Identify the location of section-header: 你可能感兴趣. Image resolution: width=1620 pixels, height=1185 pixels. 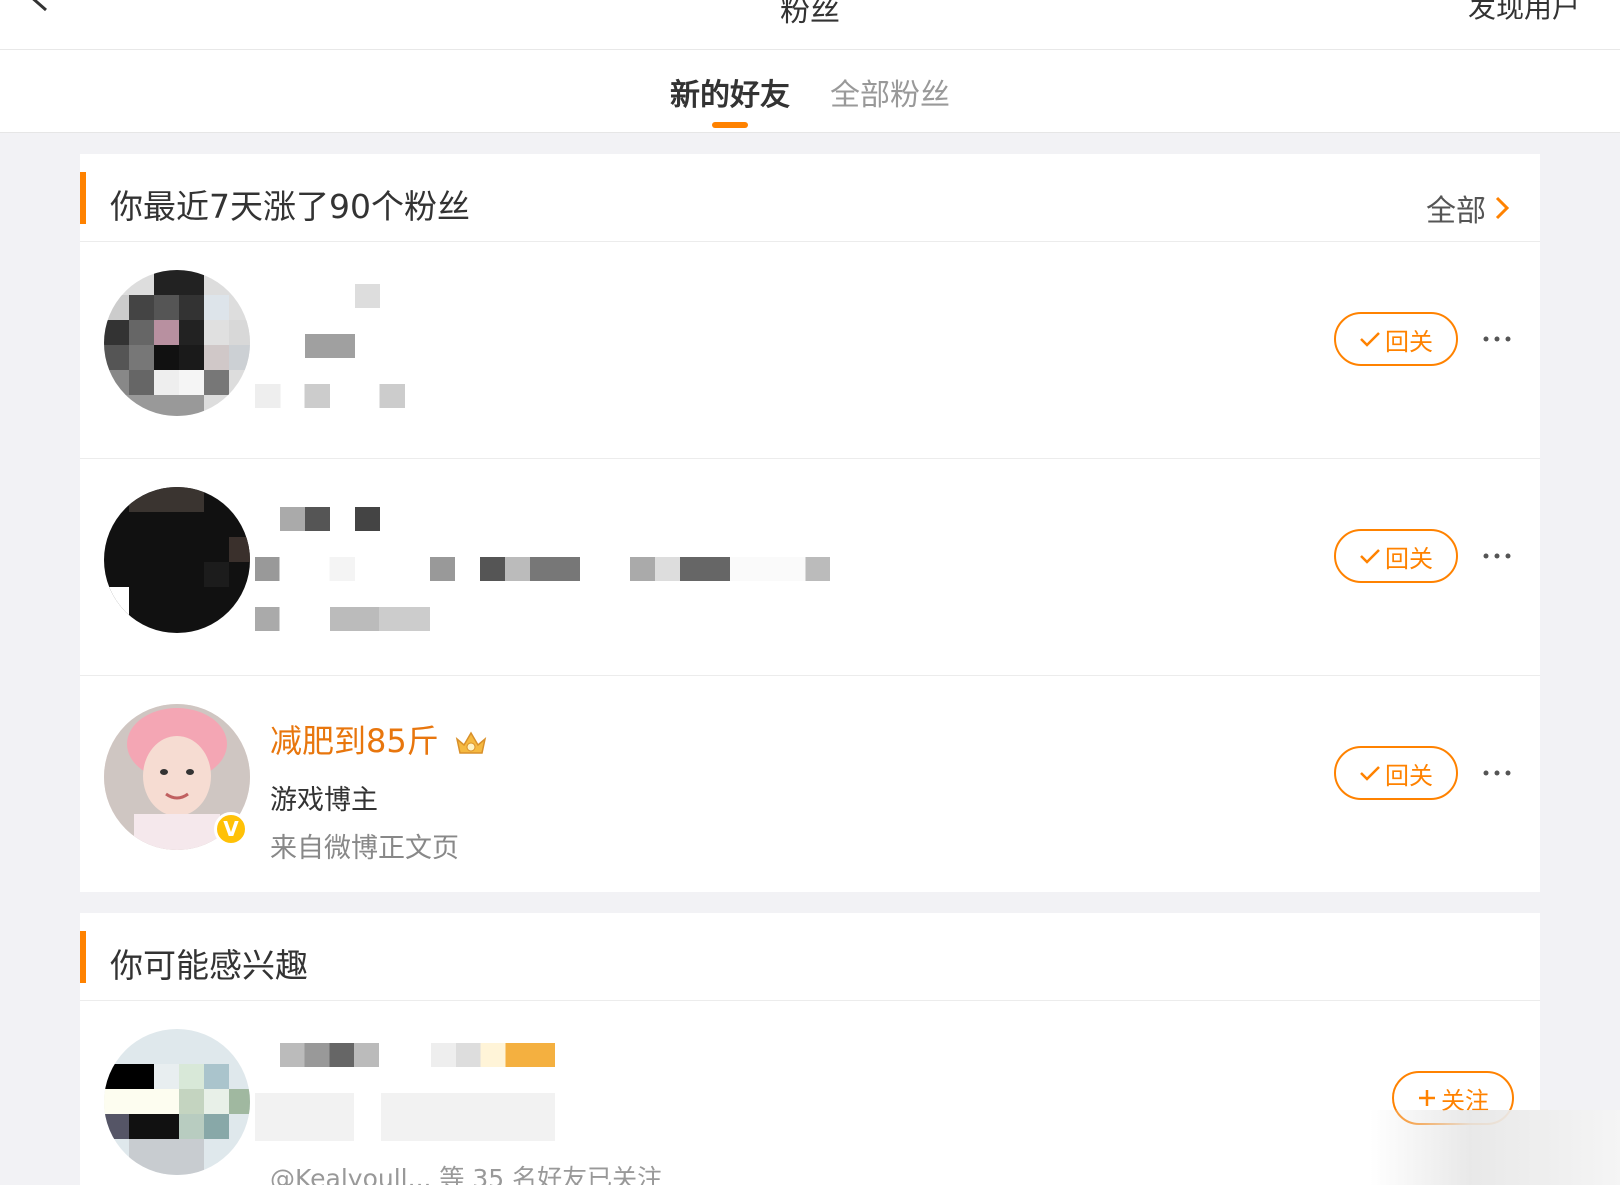
(810, 957).